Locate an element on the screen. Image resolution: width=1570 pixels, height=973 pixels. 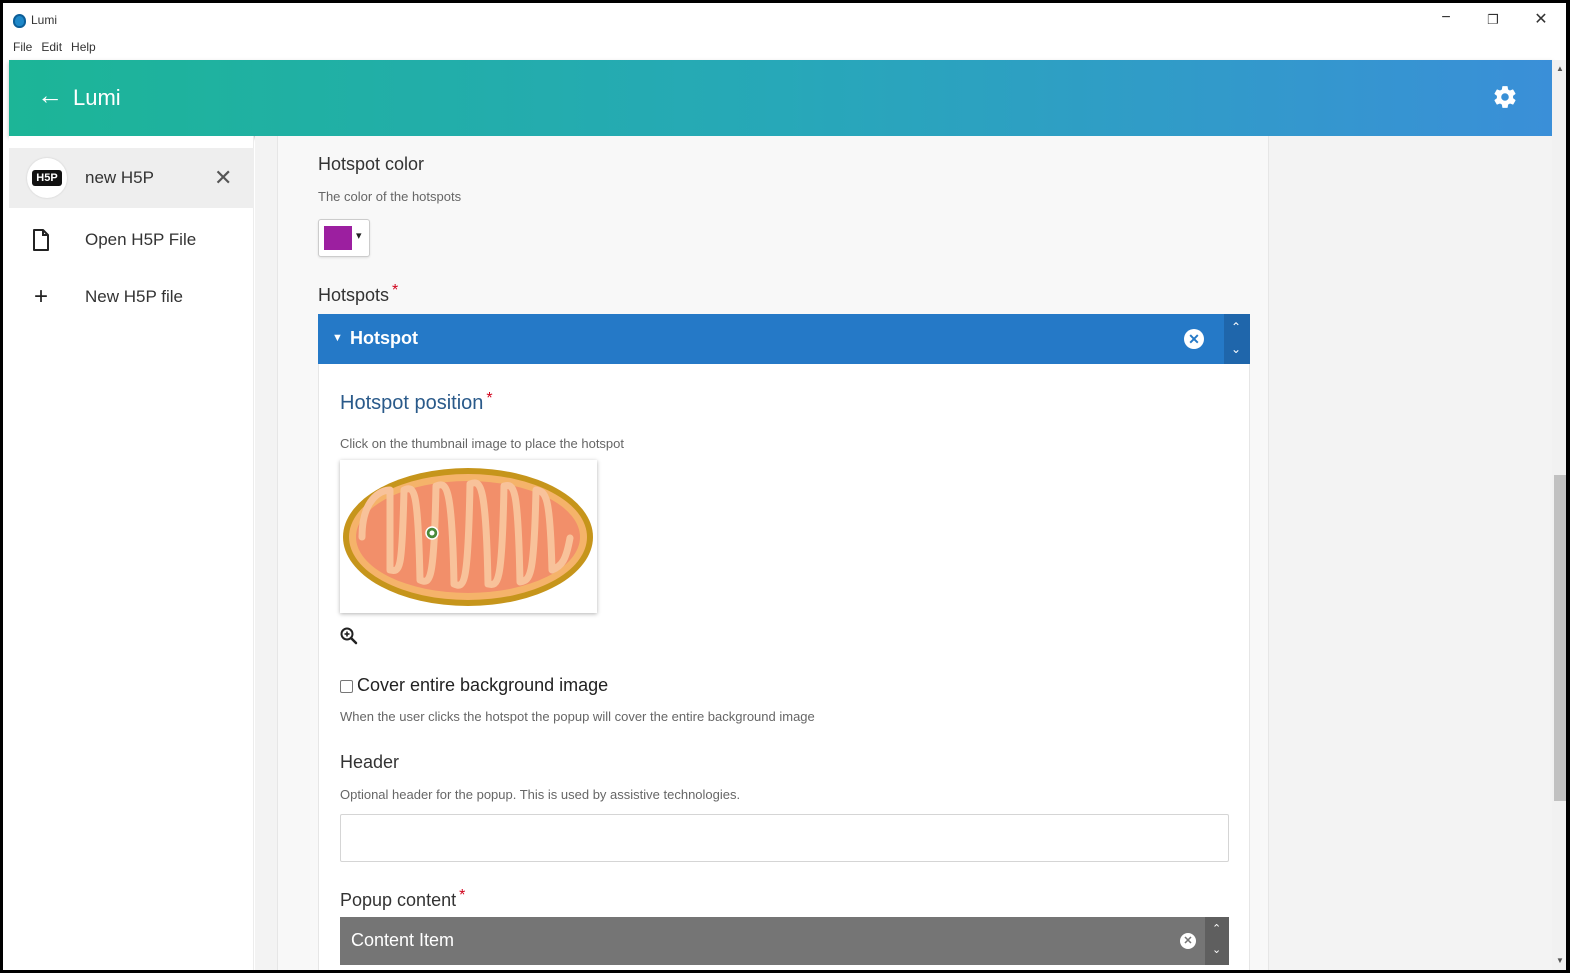
sidebar-item-label: new H5P is located at coordinates (119, 177).